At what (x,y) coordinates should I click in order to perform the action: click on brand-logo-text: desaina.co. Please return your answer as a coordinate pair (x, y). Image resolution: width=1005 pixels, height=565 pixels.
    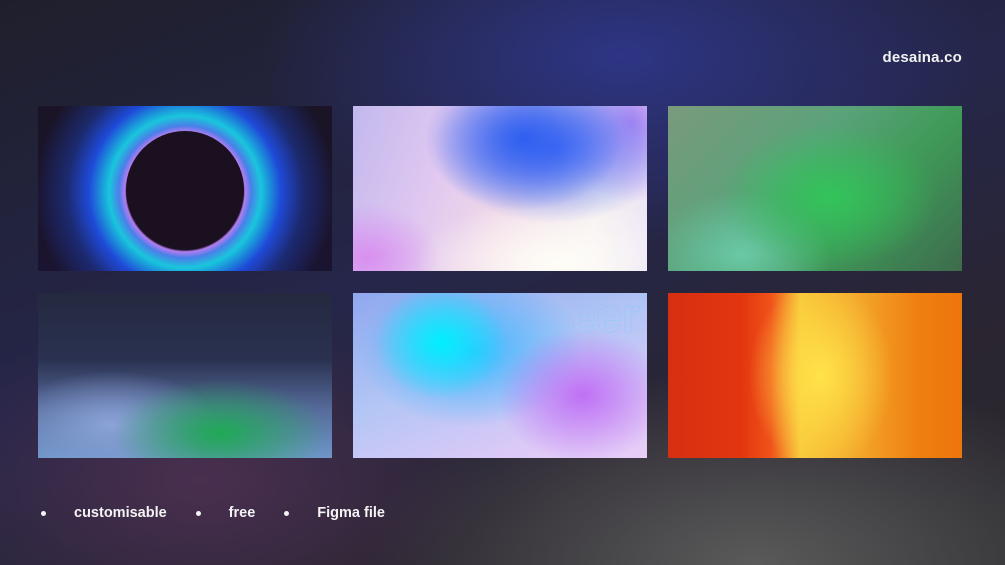
    Looking at the image, I should click on (922, 57).